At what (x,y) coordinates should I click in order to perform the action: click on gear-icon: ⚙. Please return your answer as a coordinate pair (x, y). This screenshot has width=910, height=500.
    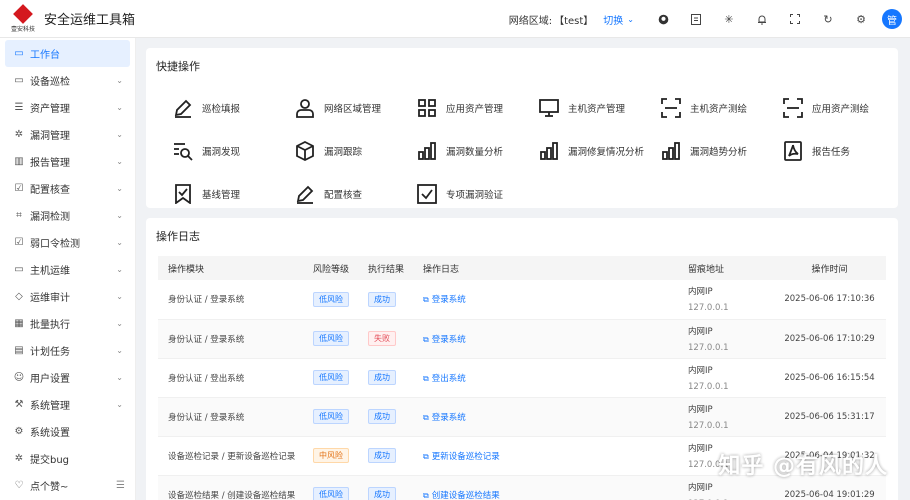
    Looking at the image, I should click on (861, 19).